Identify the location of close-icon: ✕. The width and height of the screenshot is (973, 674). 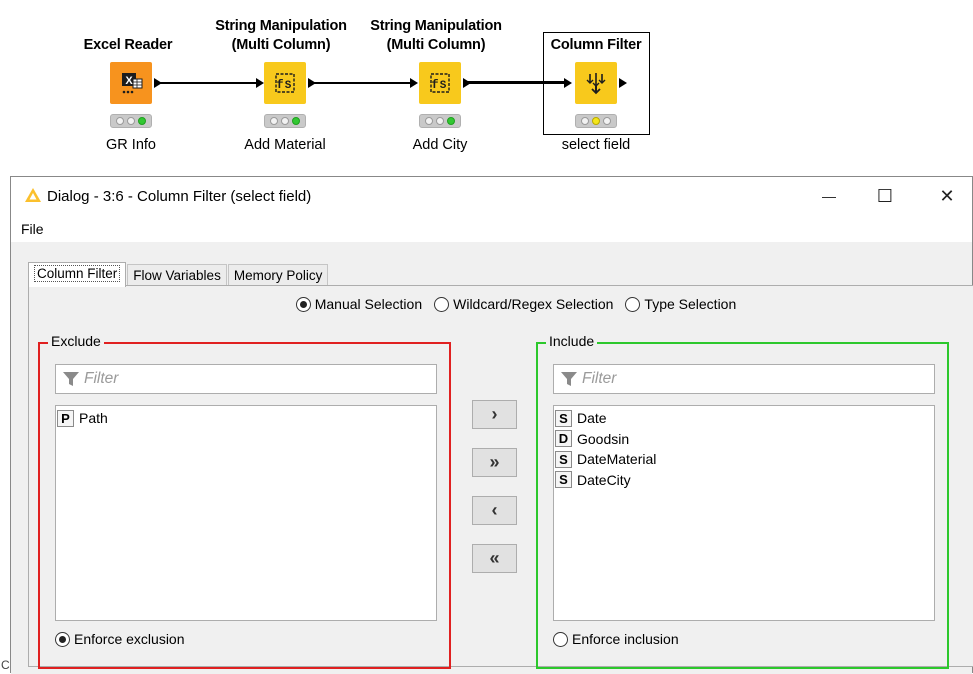
(947, 196).